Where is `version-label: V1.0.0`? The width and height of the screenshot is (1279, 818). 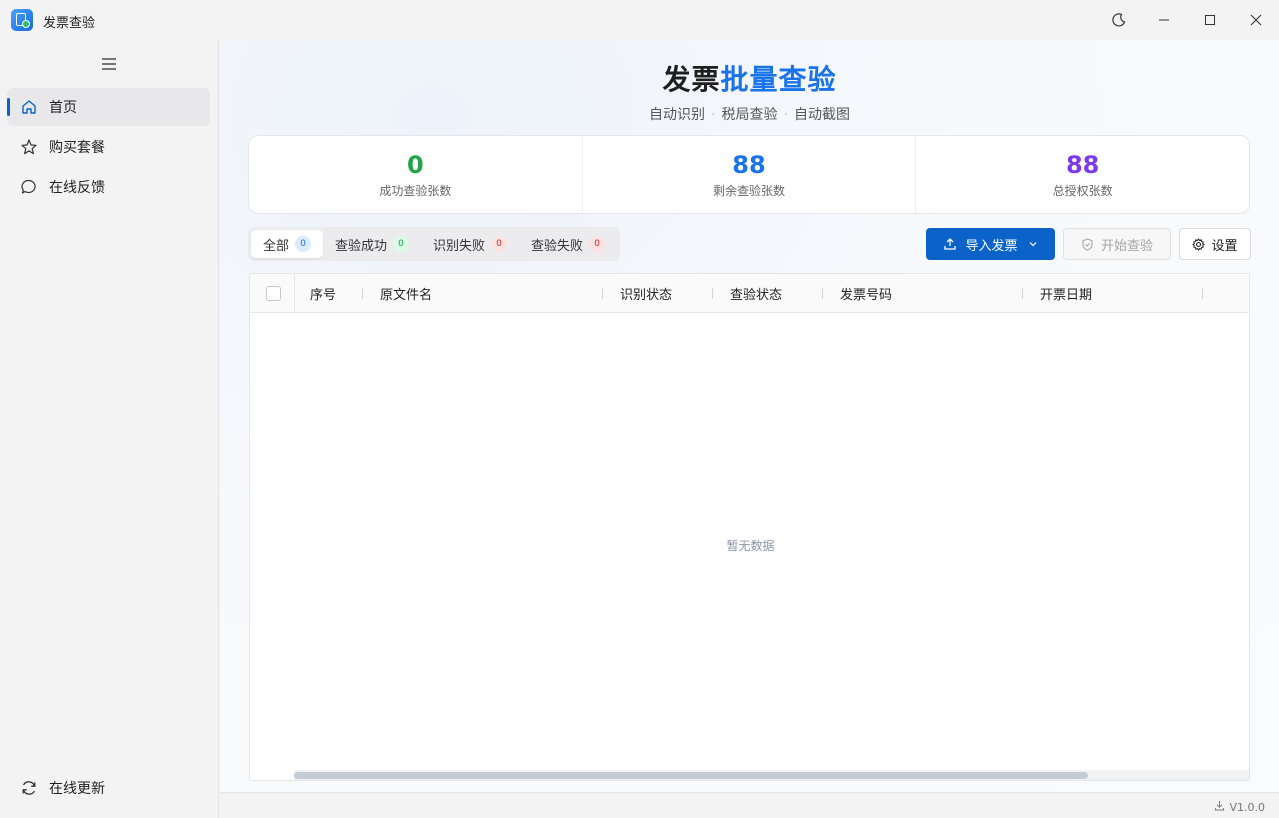
version-label: V1.0.0 is located at coordinates (1247, 807).